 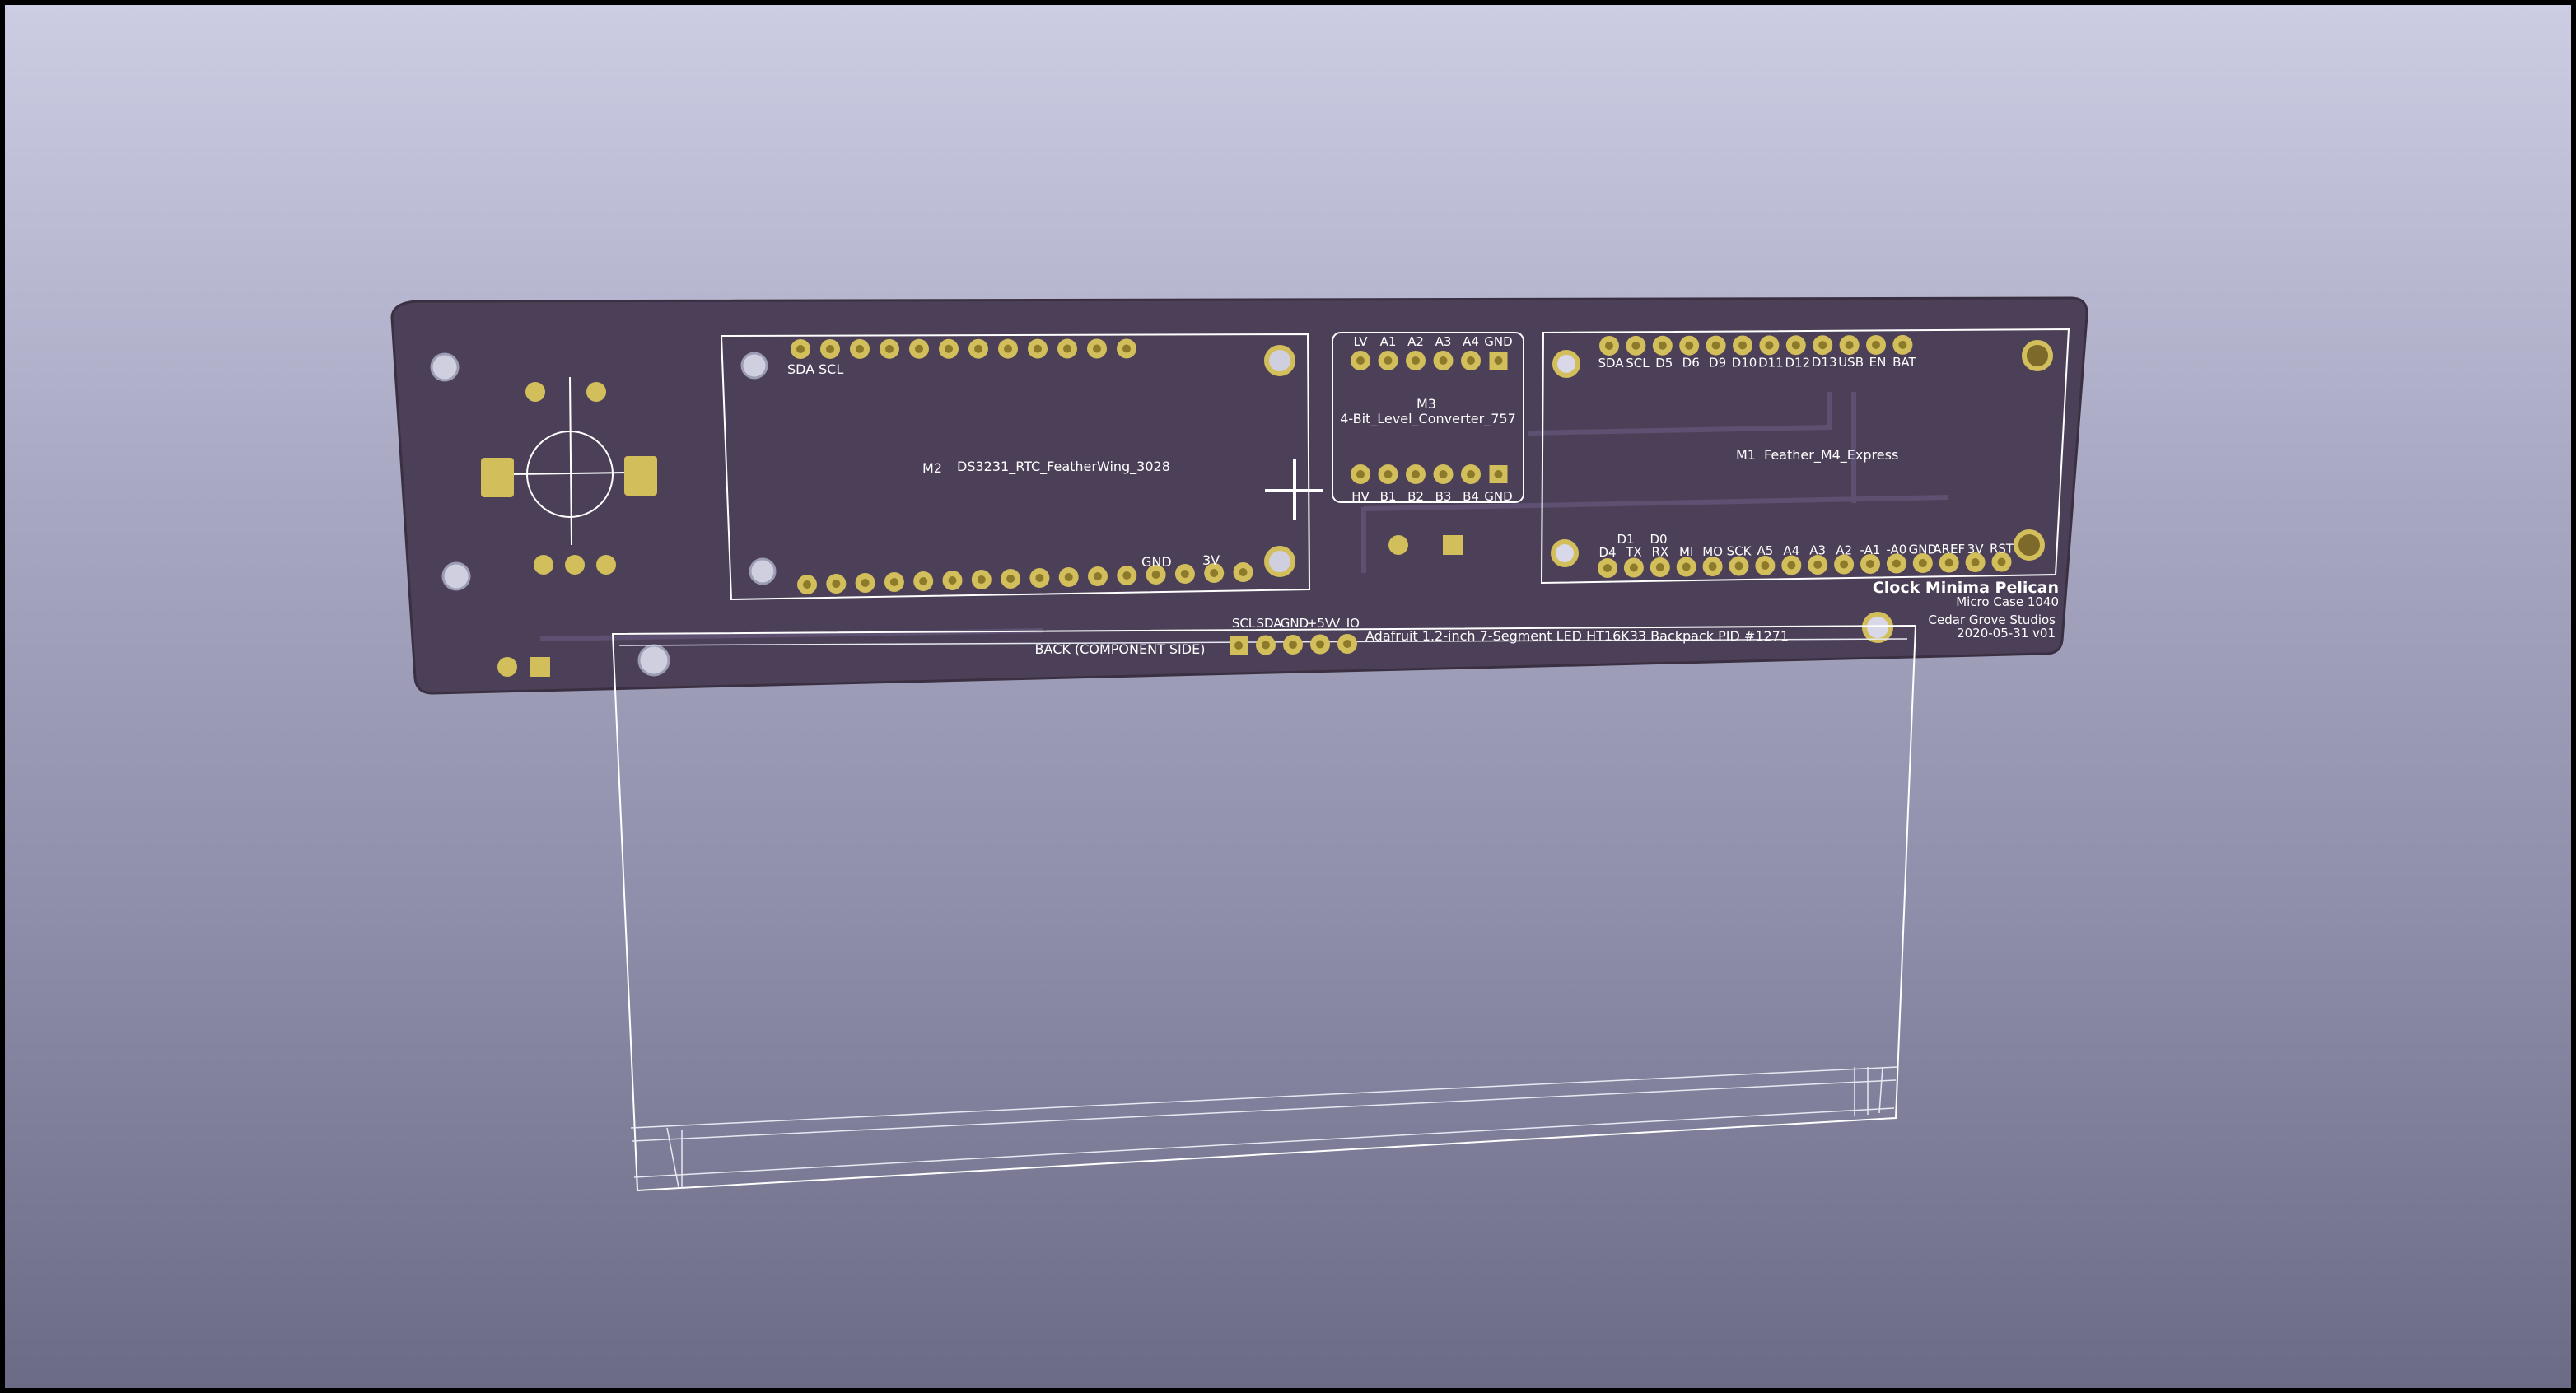 What do you see at coordinates (1388, 342) in the screenshot?
I see `m3-top-pin-label: A1` at bounding box center [1388, 342].